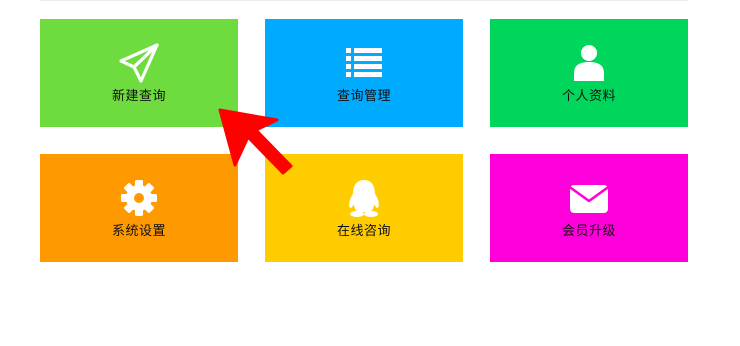 This screenshot has height=346, width=740. I want to click on envelope-icon, so click(589, 198).